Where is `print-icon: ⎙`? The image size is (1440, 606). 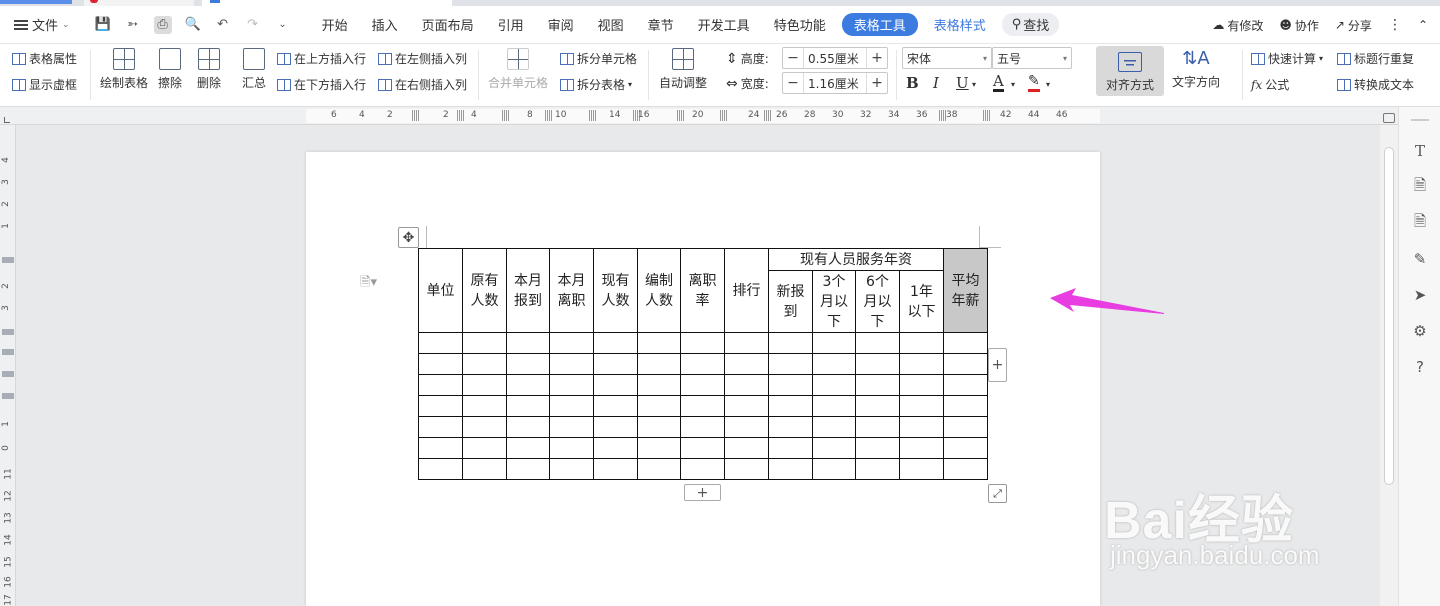
print-icon: ⎙ is located at coordinates (162, 24).